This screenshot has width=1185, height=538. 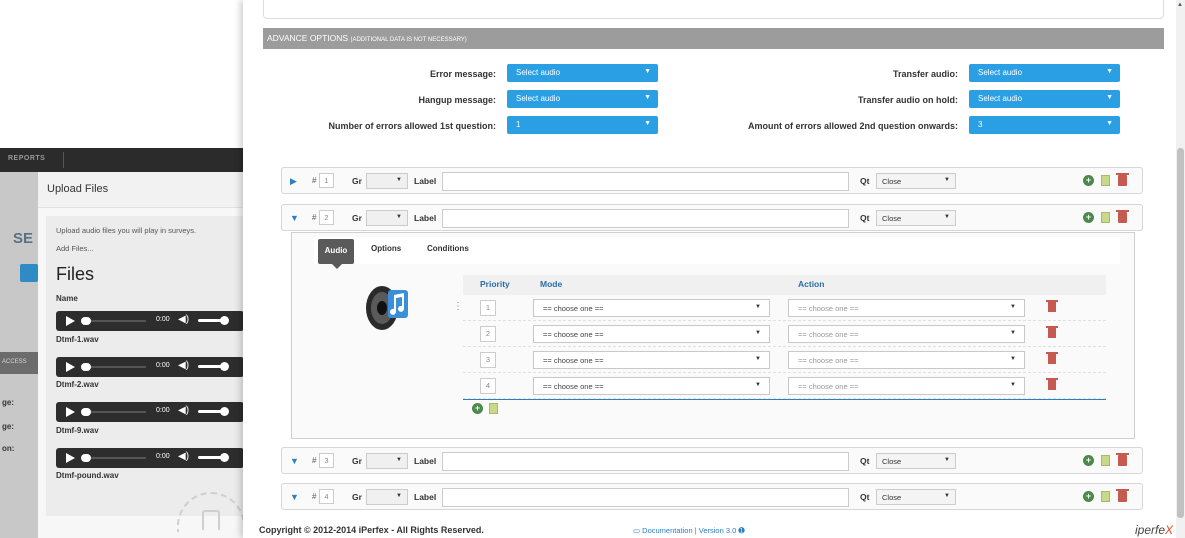 I want to click on errors-first-question-select: 1 ▼, so click(x=582, y=125).